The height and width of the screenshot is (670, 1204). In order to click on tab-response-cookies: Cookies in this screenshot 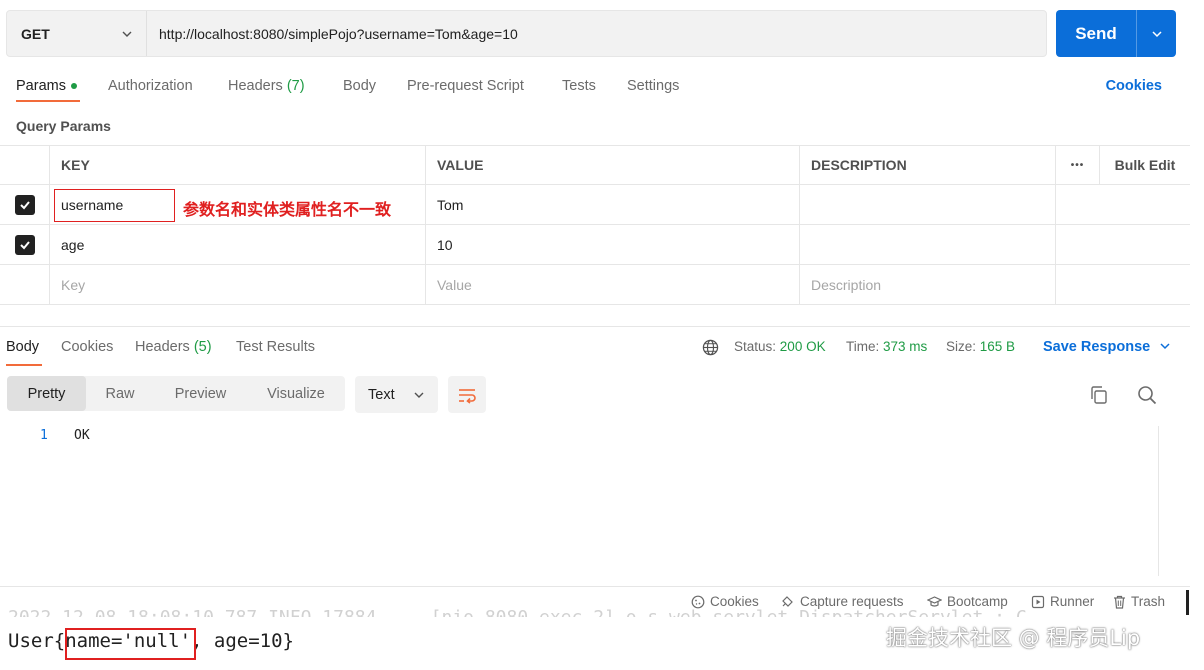, I will do `click(87, 347)`.